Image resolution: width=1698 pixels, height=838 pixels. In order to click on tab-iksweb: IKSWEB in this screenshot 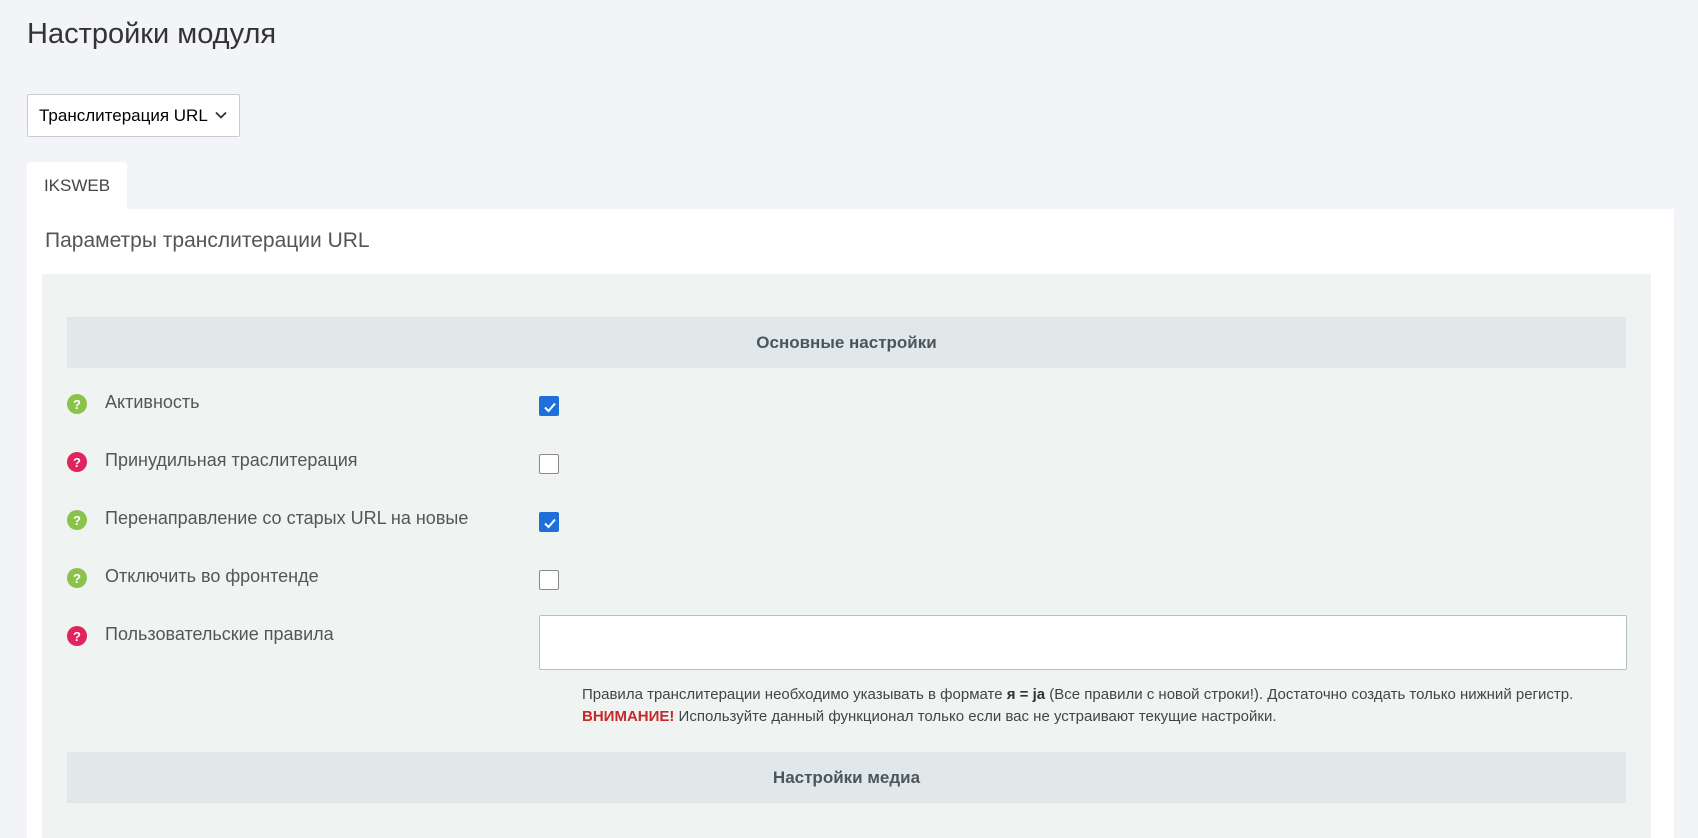, I will do `click(77, 185)`.